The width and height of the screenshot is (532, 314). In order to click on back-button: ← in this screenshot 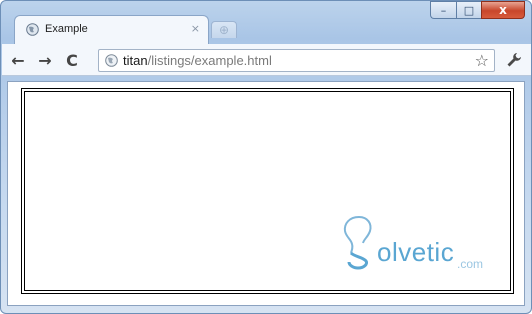, I will do `click(18, 60)`.